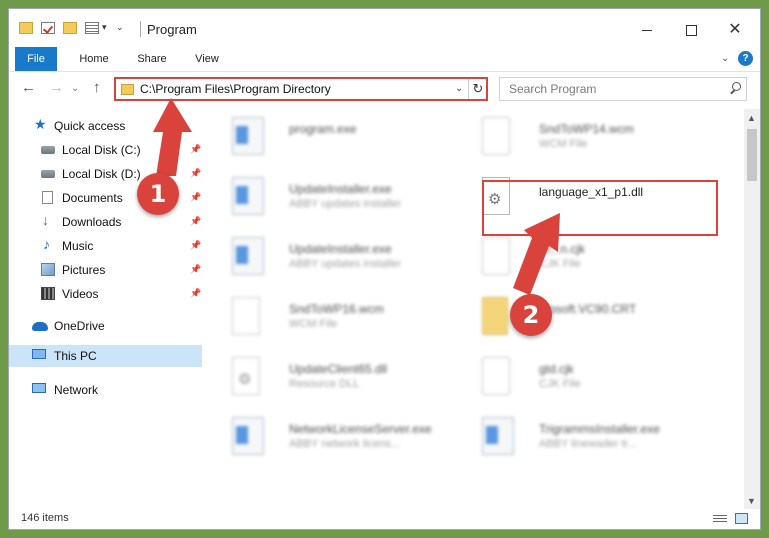  Describe the element at coordinates (531, 315) in the screenshot. I see `step-badge-2: 2` at that location.